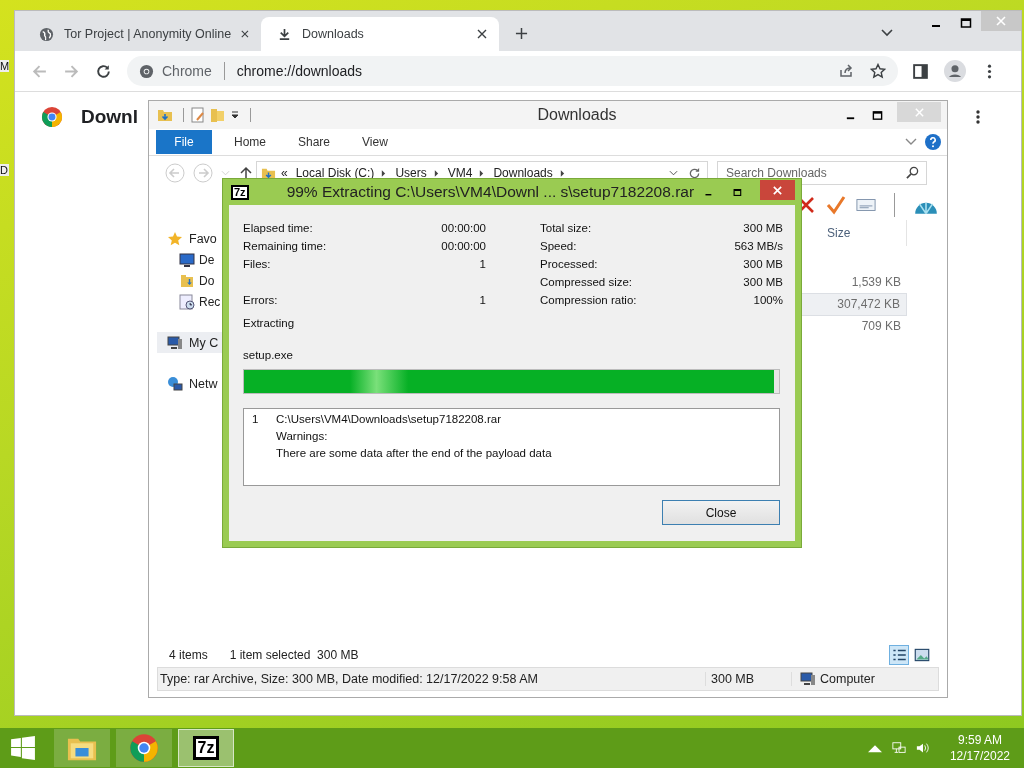  I want to click on item-count: 4 items, so click(188, 655).